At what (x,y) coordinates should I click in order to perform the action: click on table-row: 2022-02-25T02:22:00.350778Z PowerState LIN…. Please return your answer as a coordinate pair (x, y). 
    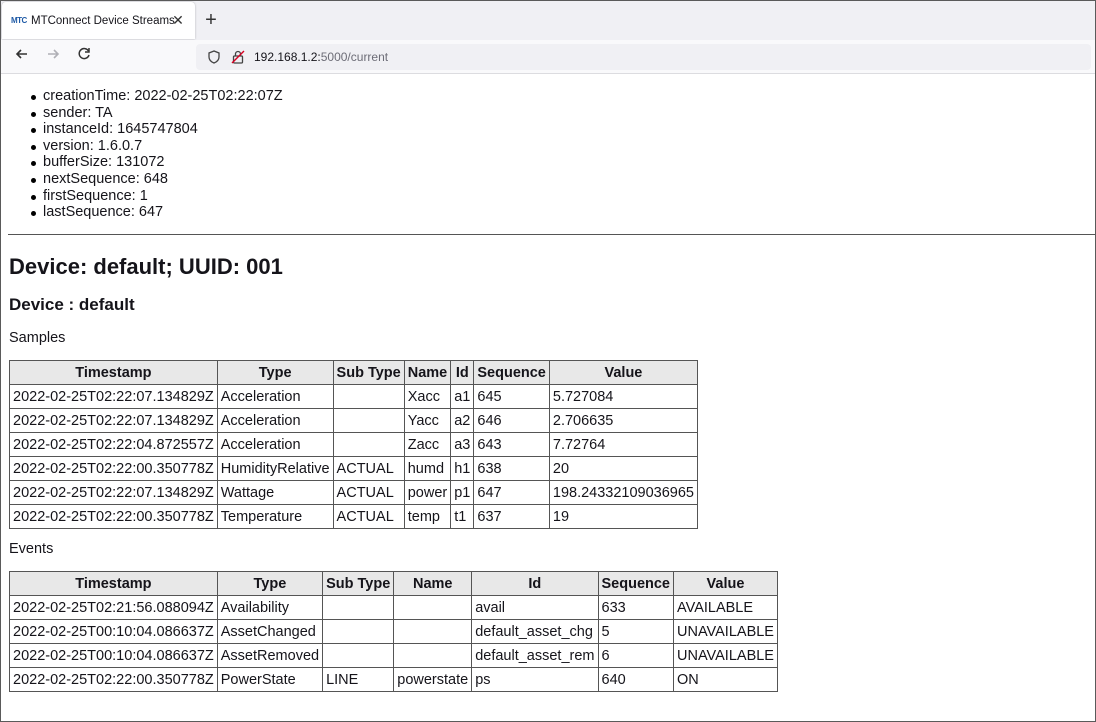
    Looking at the image, I should click on (393, 679).